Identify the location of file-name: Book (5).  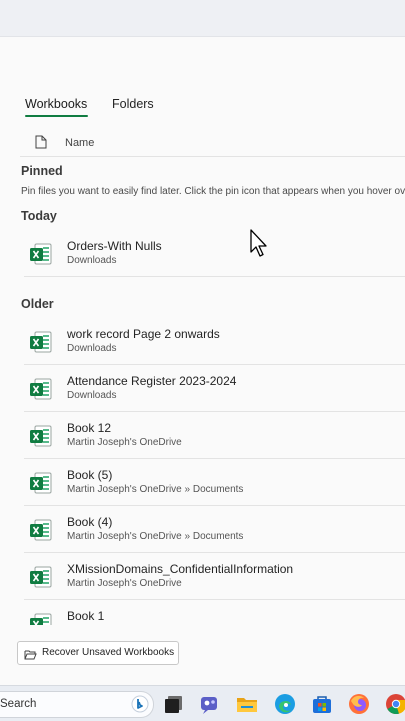
(90, 475).